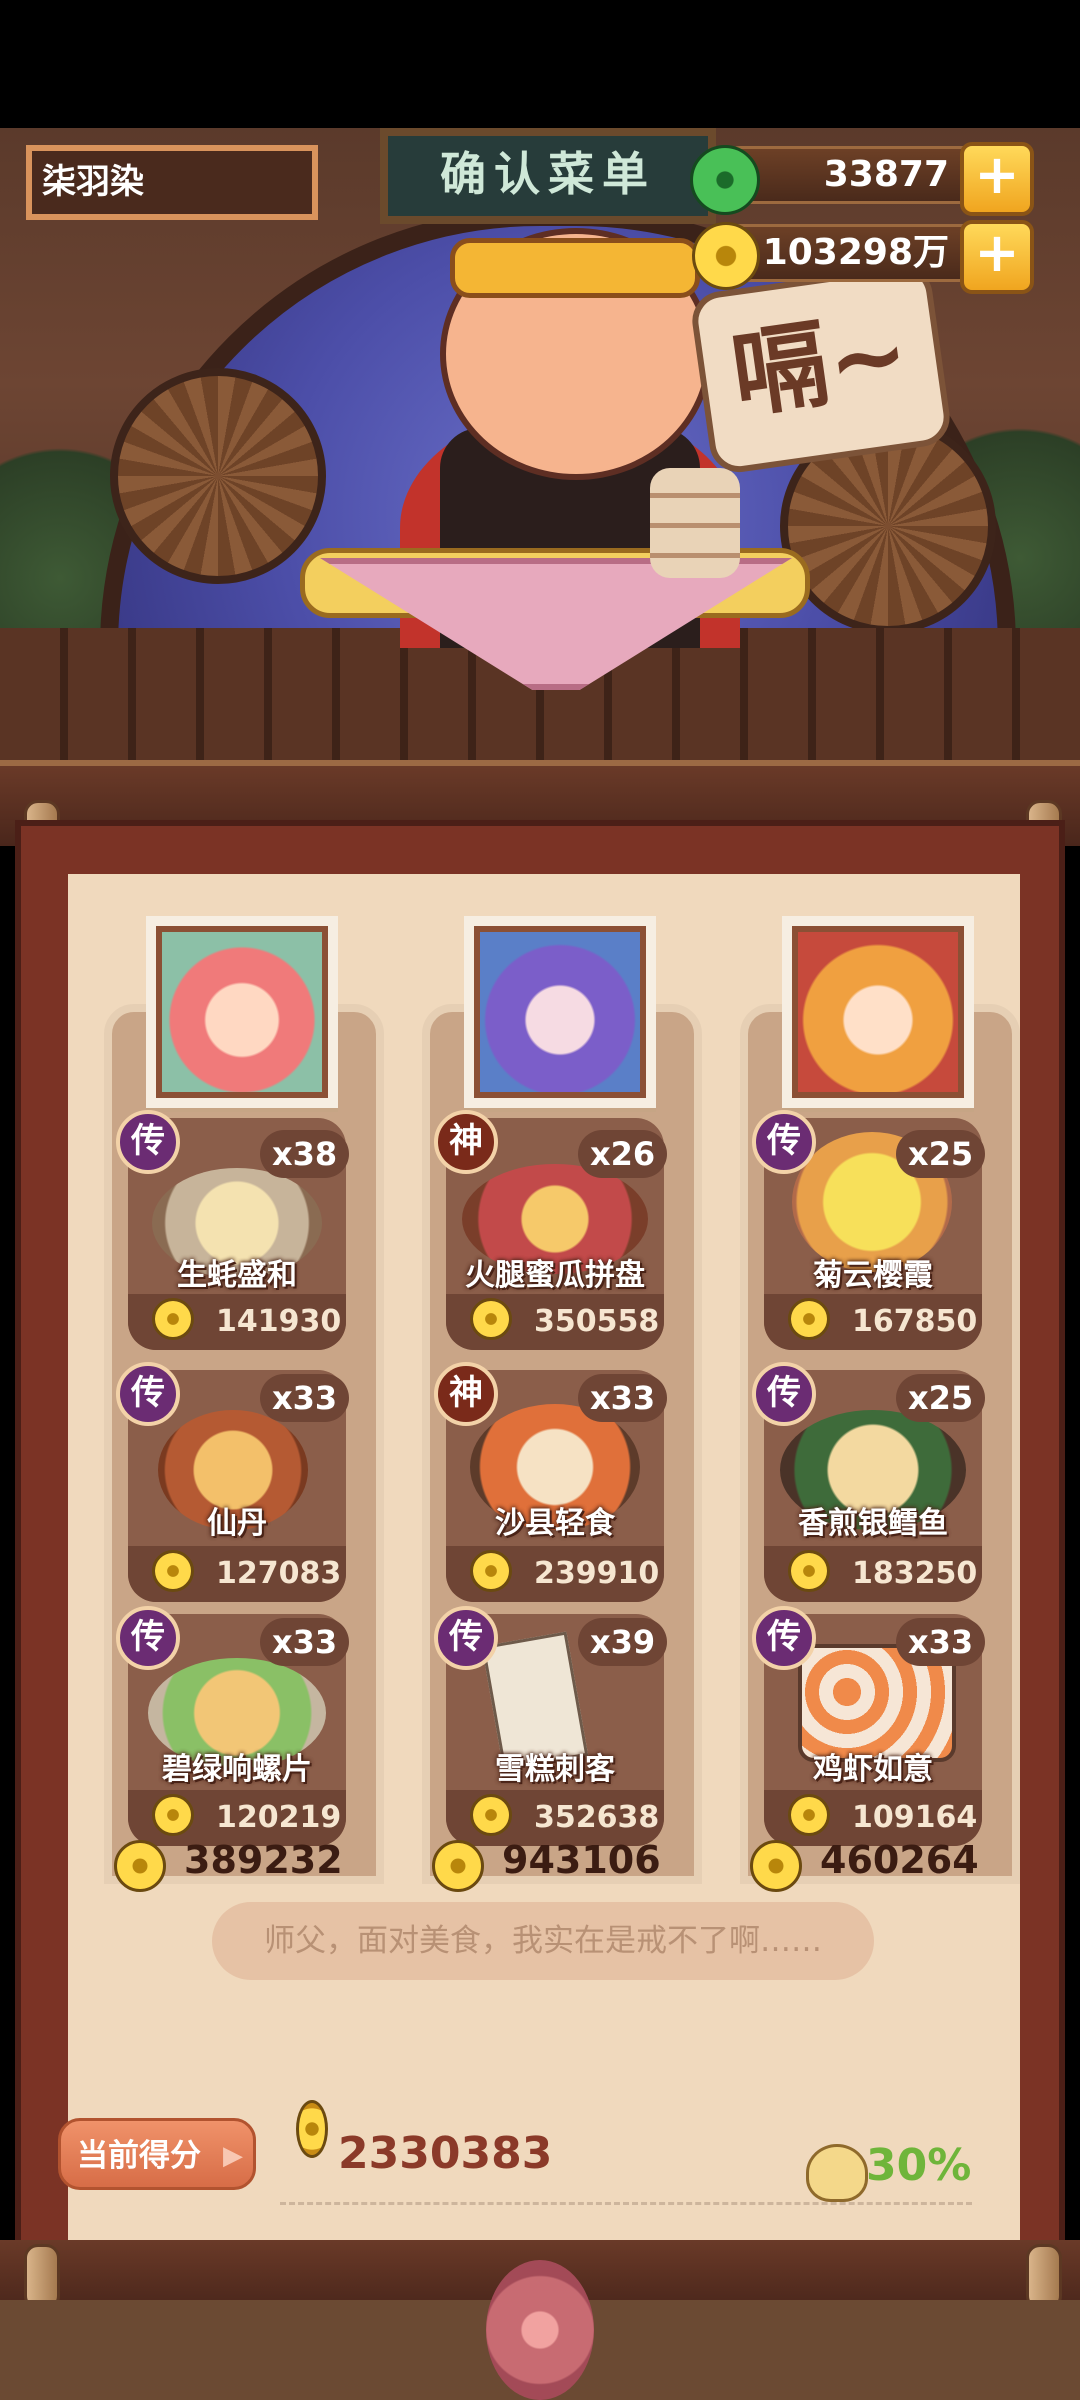 The height and width of the screenshot is (2400, 1080). Describe the element at coordinates (233, 2156) in the screenshot. I see `play-arrow-icon: ▶` at that location.